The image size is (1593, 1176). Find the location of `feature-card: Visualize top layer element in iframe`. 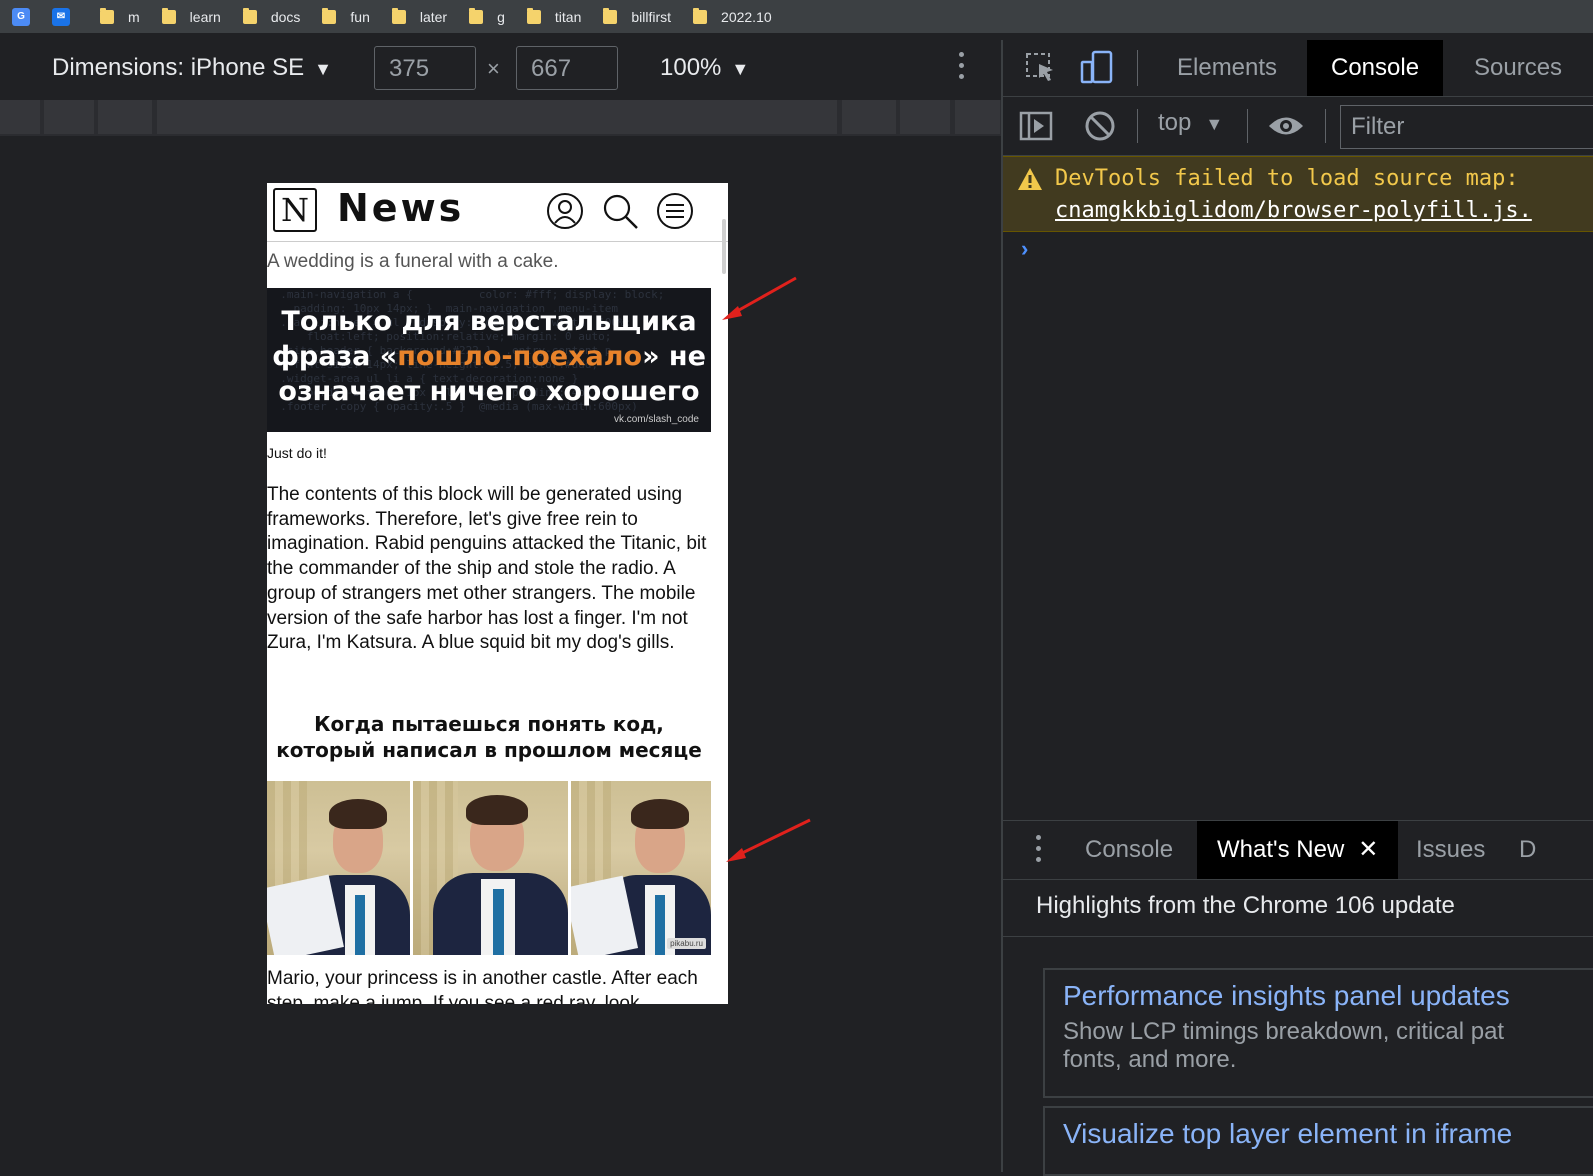

feature-card: Visualize top layer element in iframe is located at coordinates (1318, 1141).